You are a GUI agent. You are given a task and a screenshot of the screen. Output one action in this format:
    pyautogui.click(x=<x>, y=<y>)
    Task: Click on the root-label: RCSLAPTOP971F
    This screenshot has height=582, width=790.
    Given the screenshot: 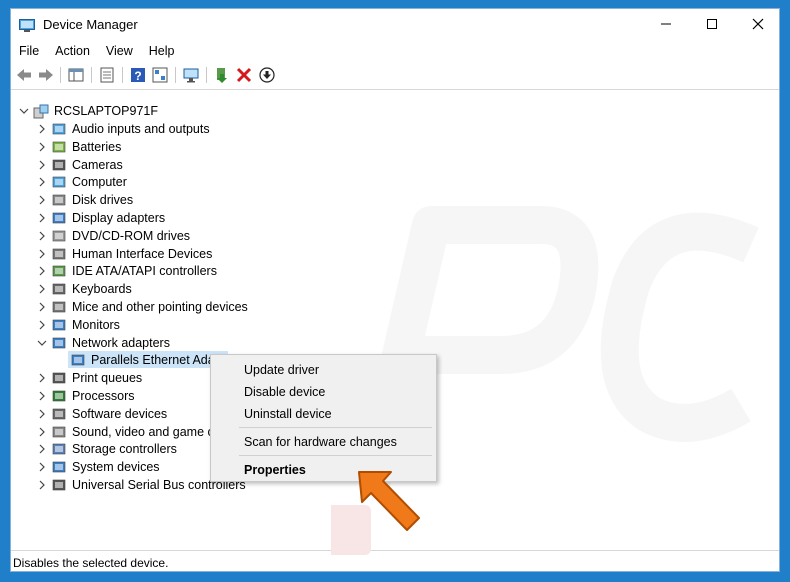 What is the action you would take?
    pyautogui.click(x=106, y=111)
    